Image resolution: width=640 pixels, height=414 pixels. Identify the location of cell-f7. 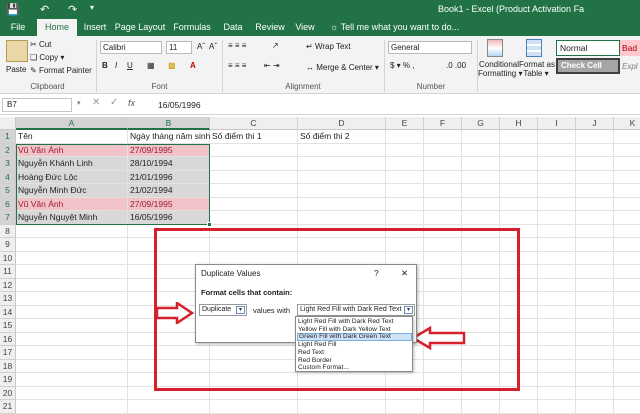
(443, 218).